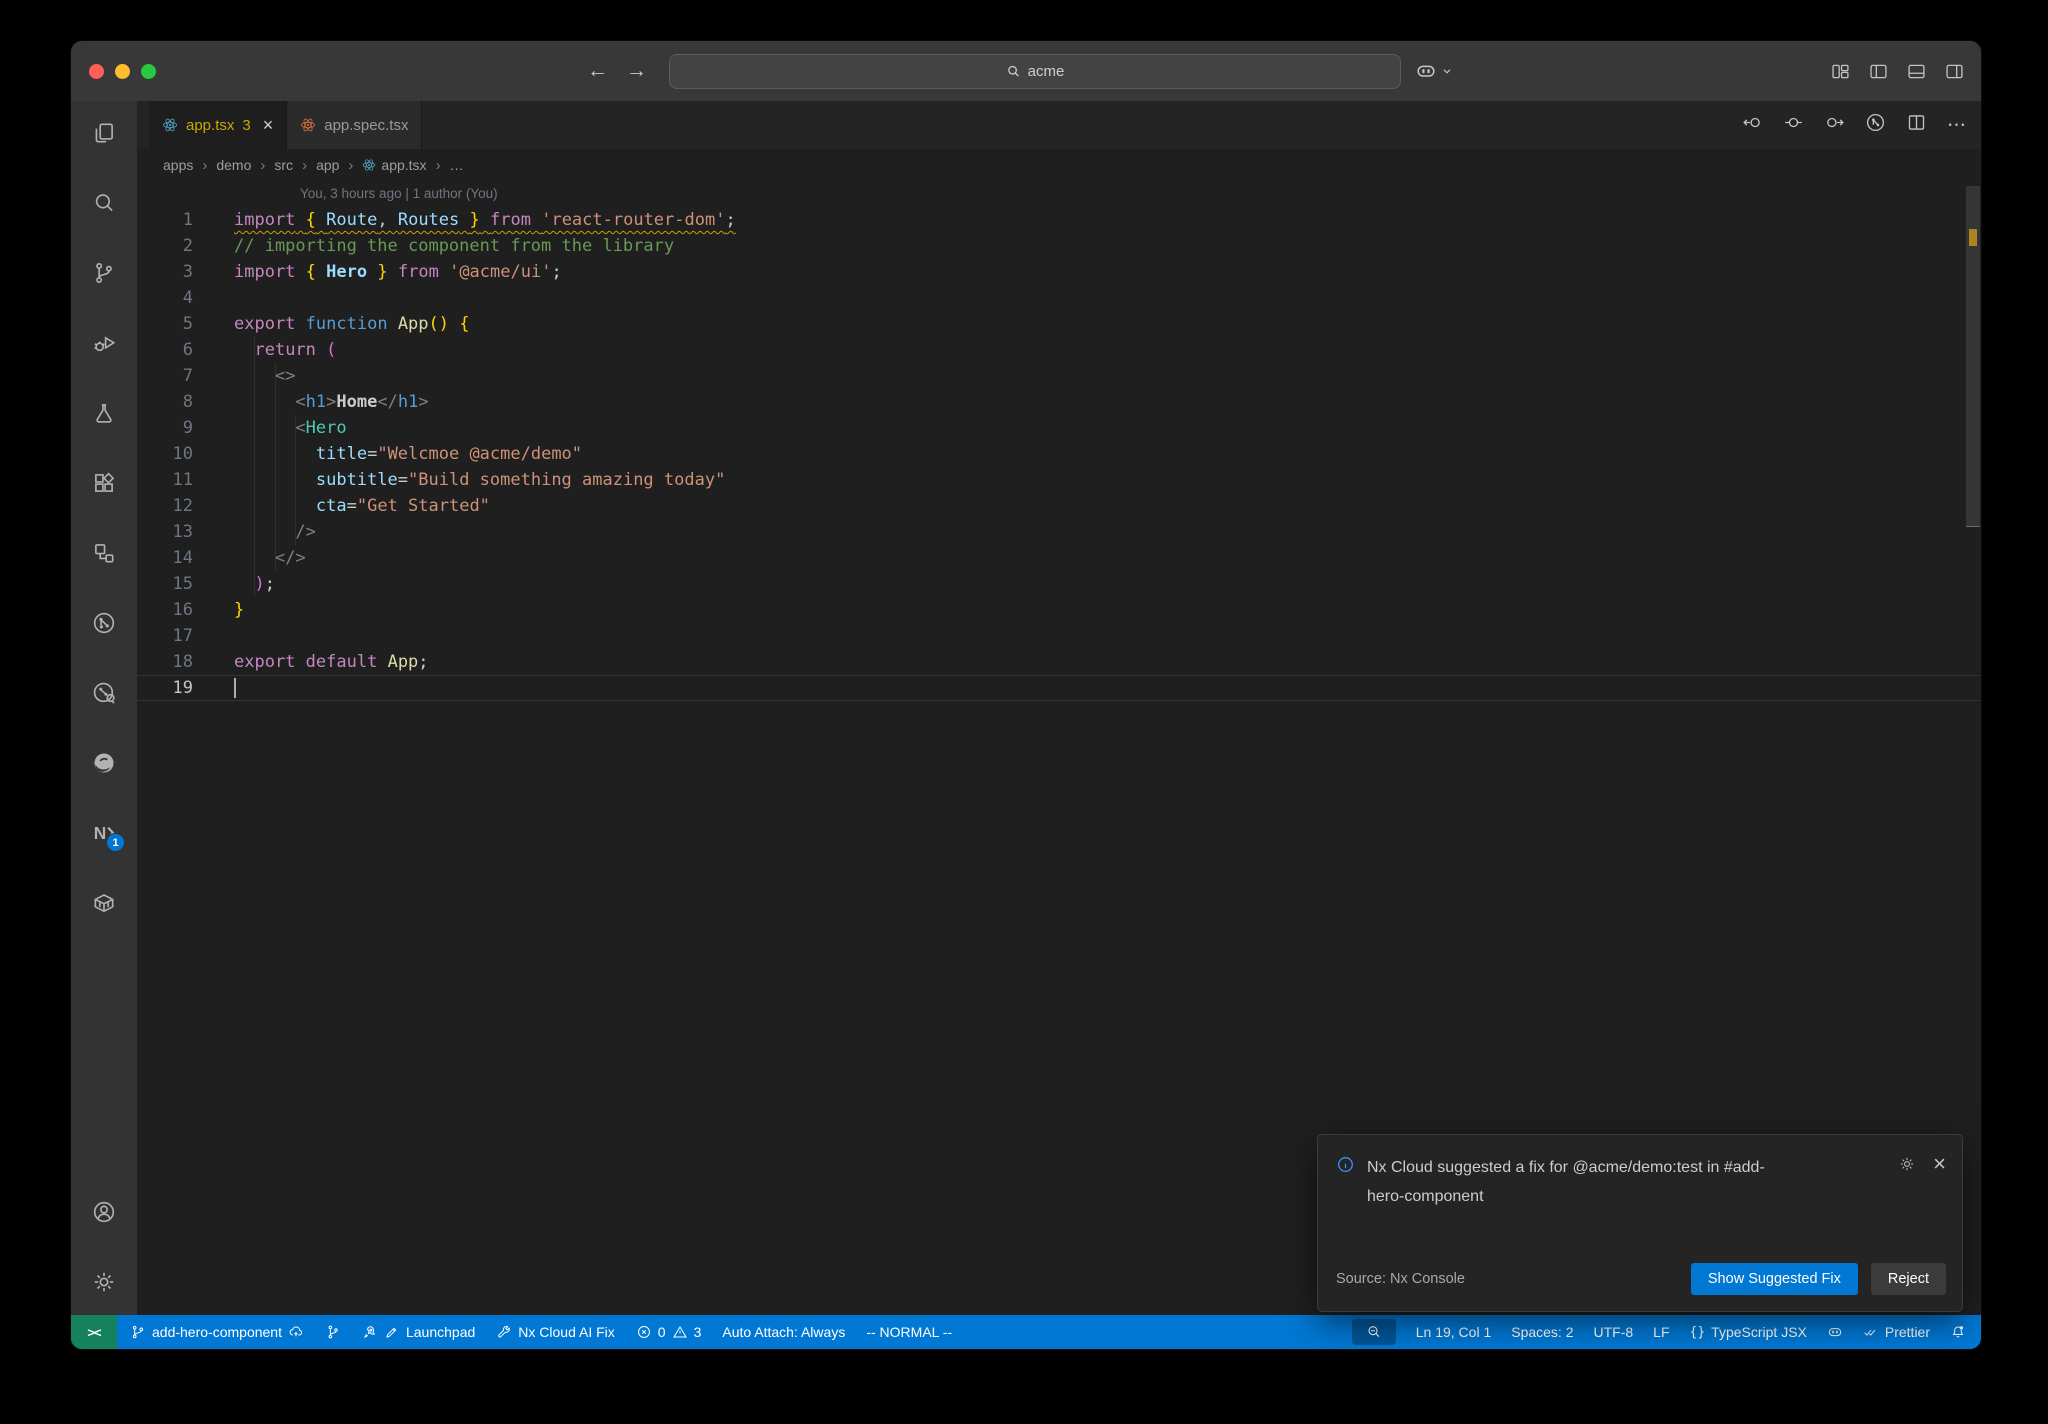  I want to click on launchpad-status: Launchpad, so click(418, 1332).